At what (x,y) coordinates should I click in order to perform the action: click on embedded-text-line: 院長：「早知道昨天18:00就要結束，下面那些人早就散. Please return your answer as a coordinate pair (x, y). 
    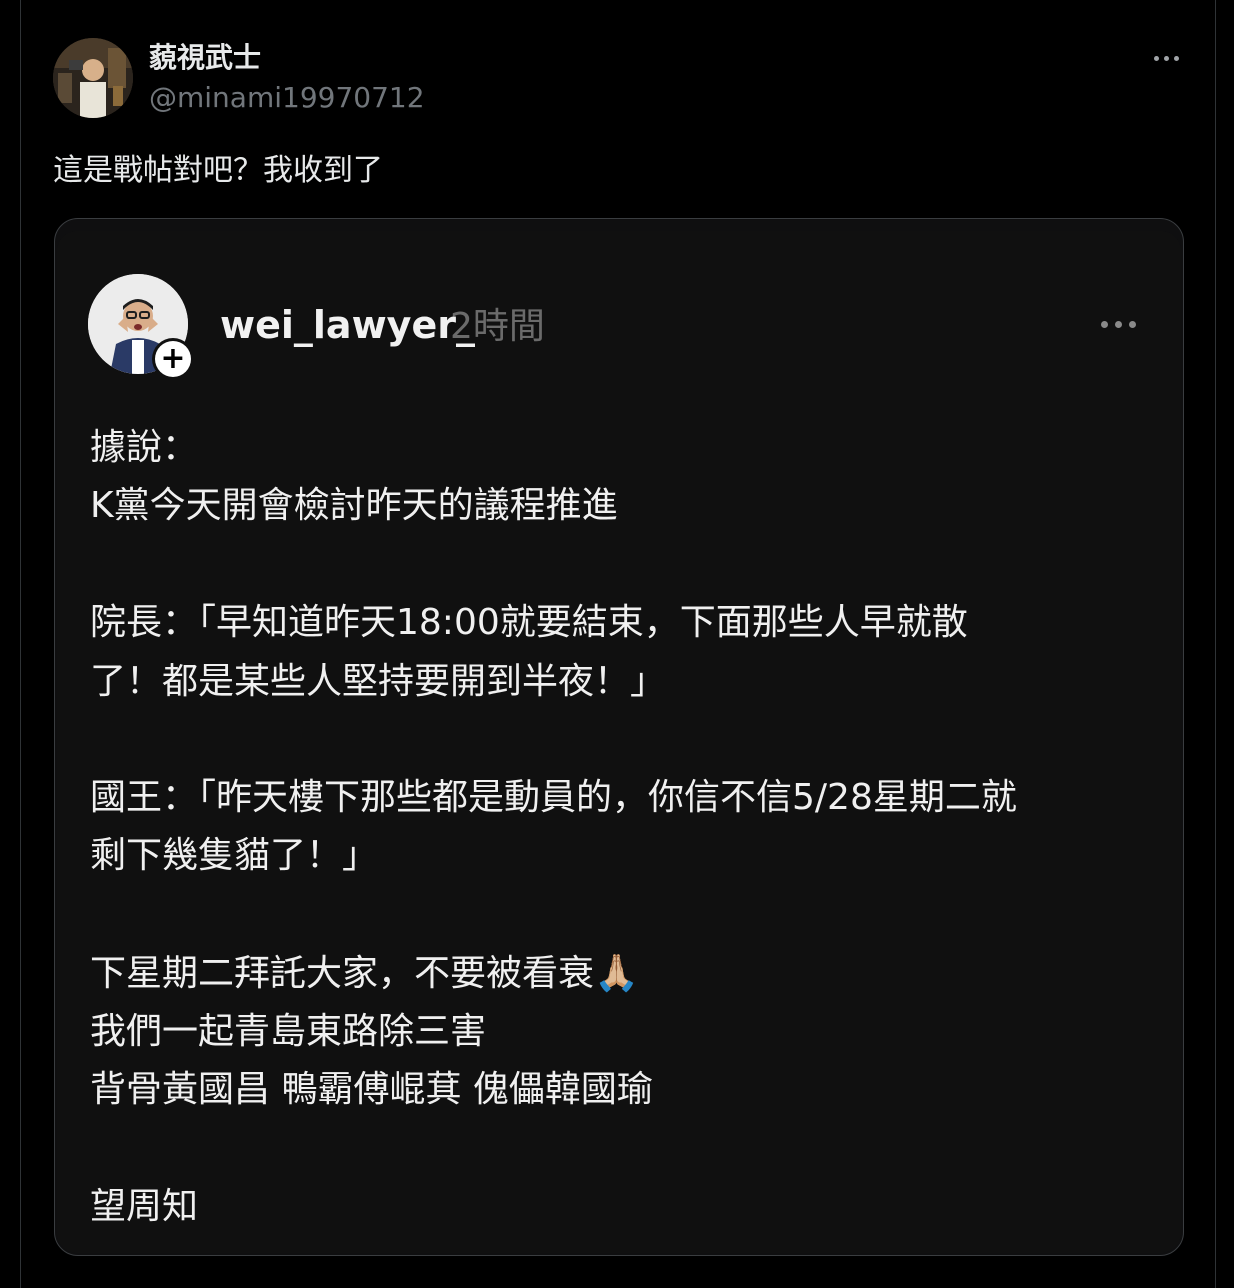
    Looking at the image, I should click on (529, 622).